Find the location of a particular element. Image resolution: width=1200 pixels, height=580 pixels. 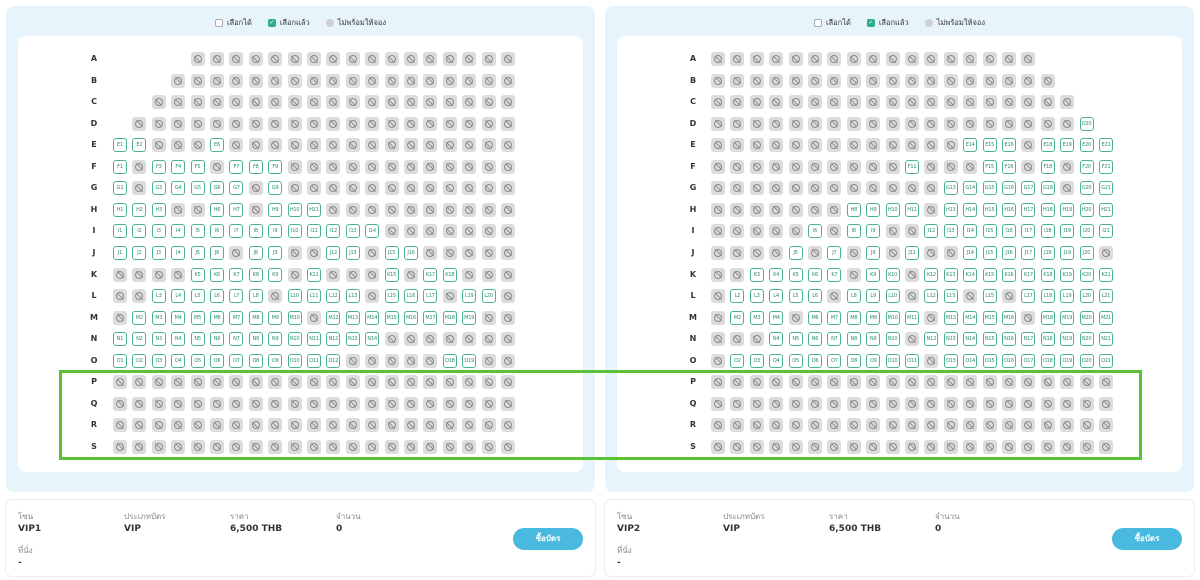

seat-n2: N2 is located at coordinates (139, 339).